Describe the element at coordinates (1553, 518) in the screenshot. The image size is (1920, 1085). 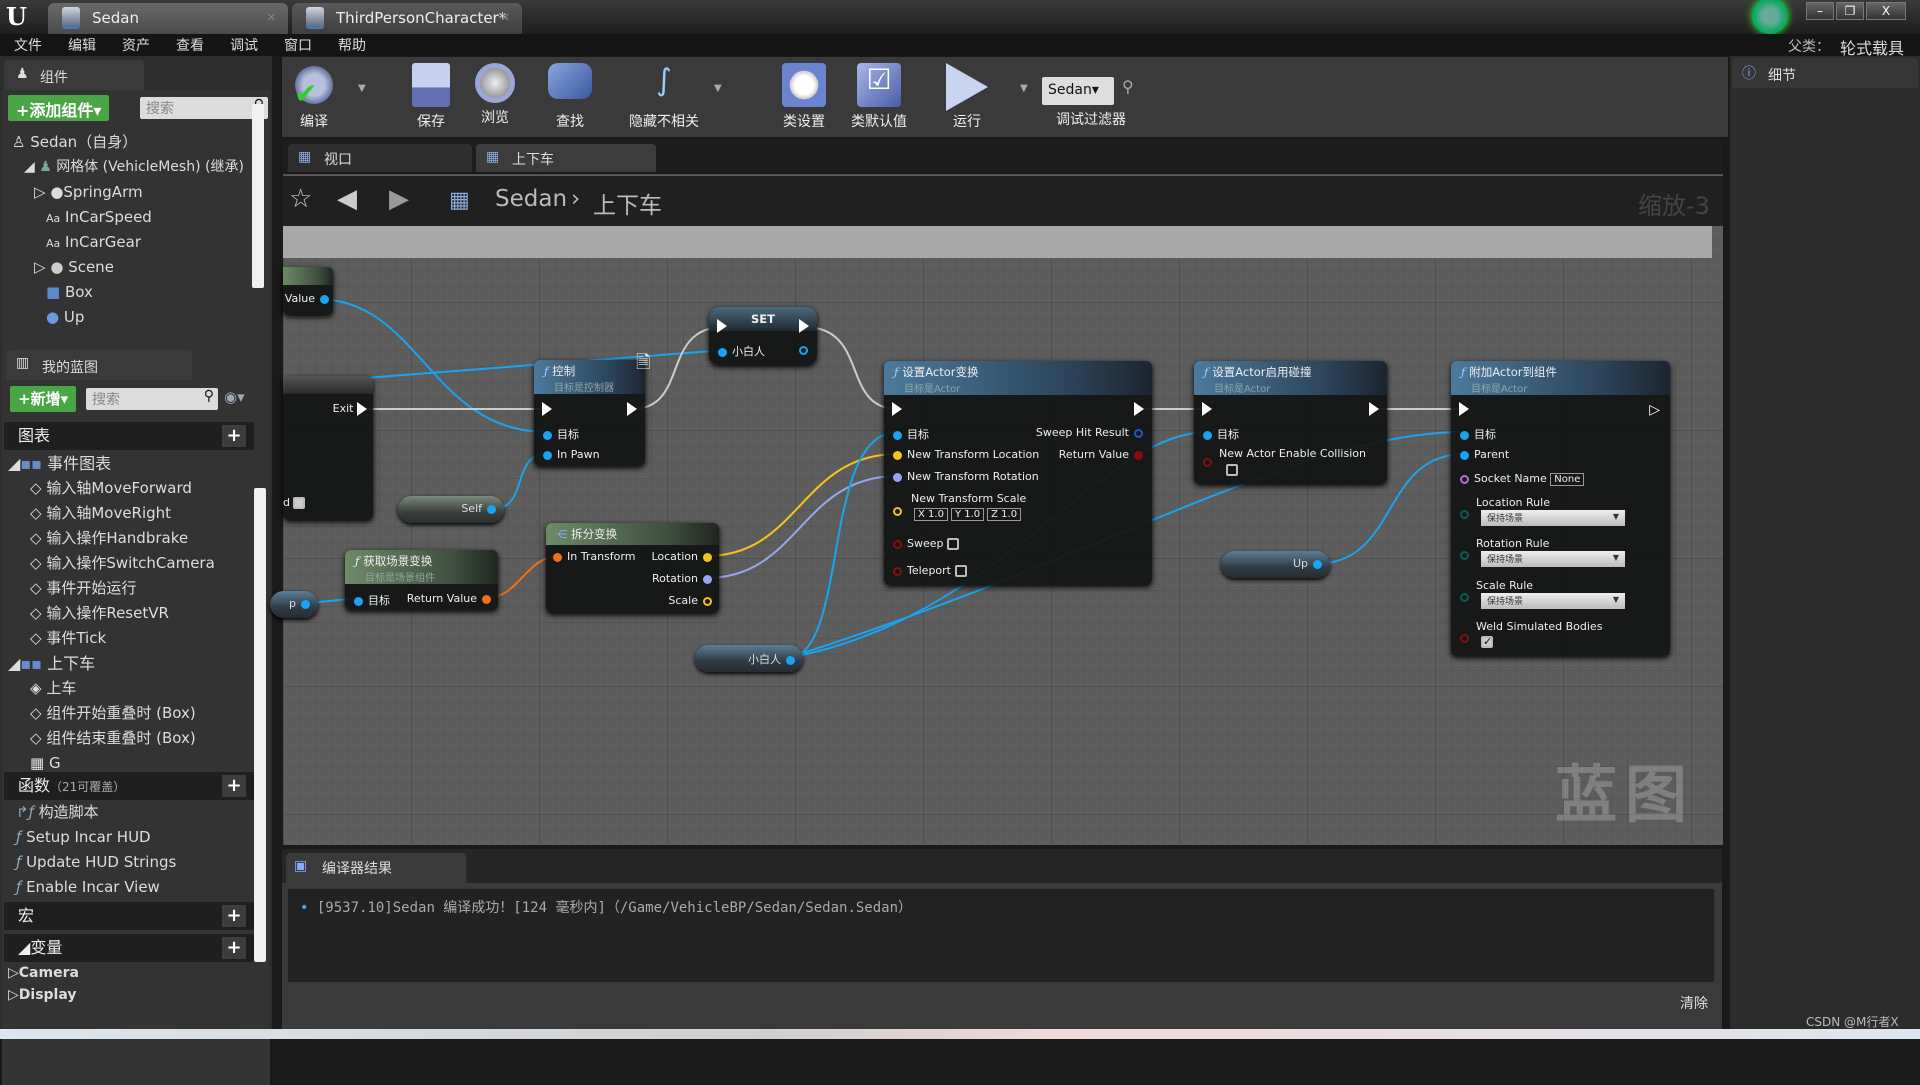
I see `location-rule-dropdown: 保持场景` at that location.